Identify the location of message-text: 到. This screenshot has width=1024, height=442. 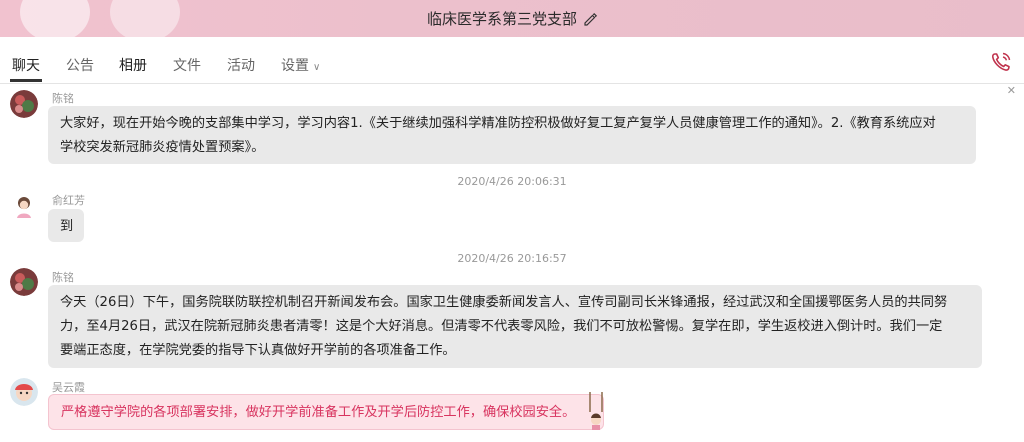
(67, 226).